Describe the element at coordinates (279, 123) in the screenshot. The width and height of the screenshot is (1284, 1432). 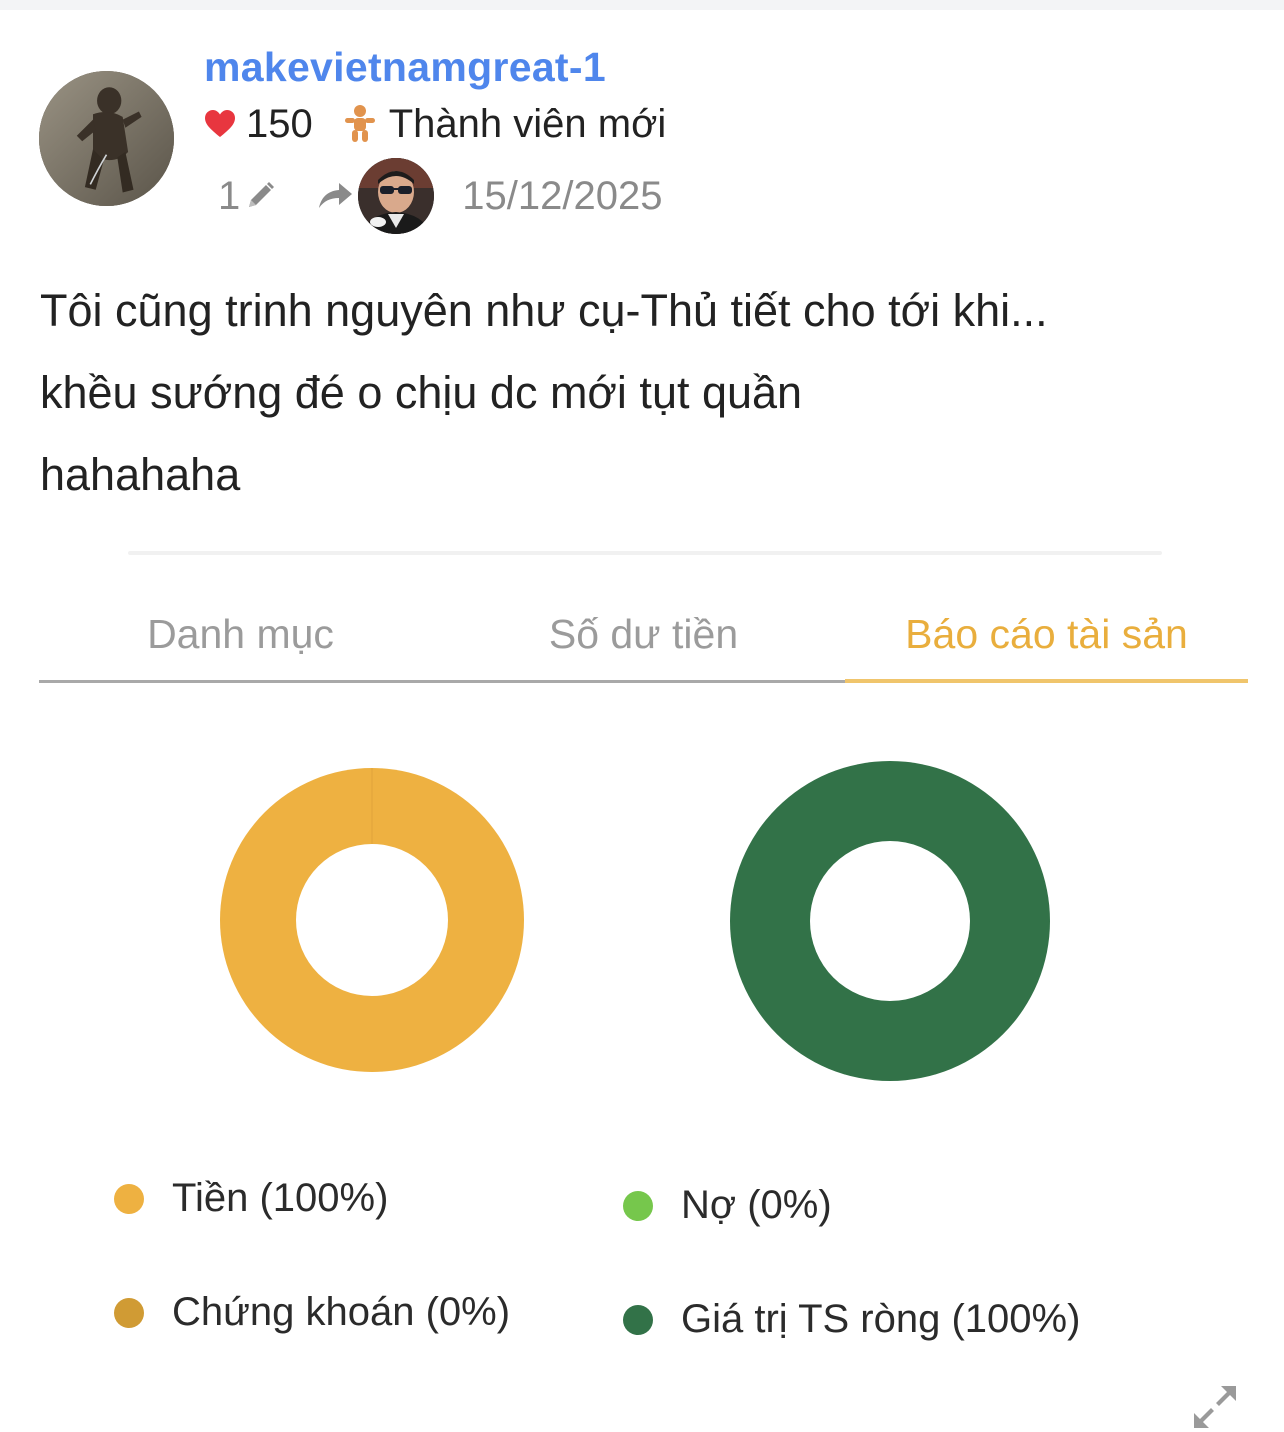
I see `like-count: 150` at that location.